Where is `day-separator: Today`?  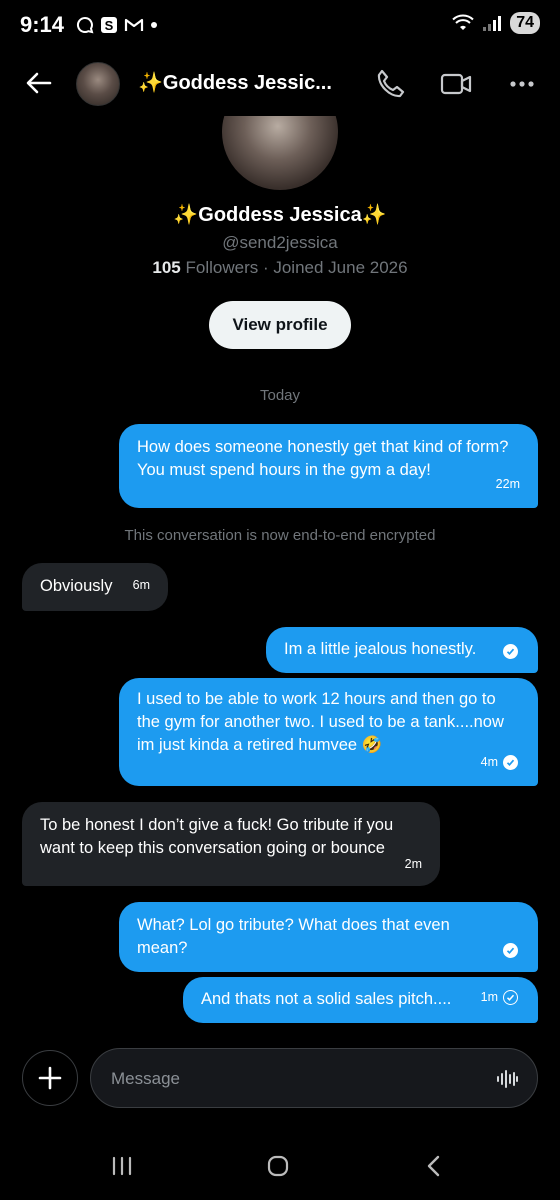
day-separator: Today is located at coordinates (280, 395).